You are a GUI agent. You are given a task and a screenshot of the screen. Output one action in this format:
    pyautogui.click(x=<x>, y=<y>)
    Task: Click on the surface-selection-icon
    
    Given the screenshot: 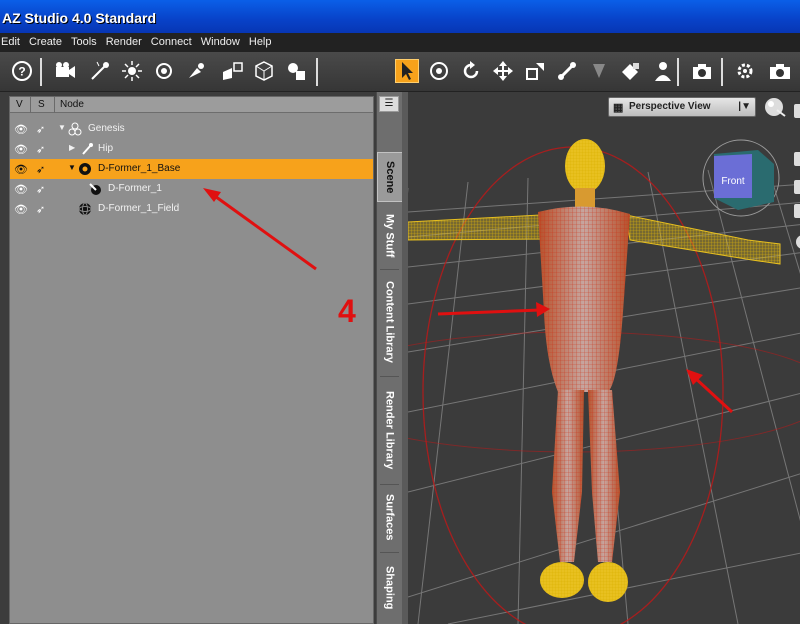 What is the action you would take?
    pyautogui.click(x=599, y=71)
    